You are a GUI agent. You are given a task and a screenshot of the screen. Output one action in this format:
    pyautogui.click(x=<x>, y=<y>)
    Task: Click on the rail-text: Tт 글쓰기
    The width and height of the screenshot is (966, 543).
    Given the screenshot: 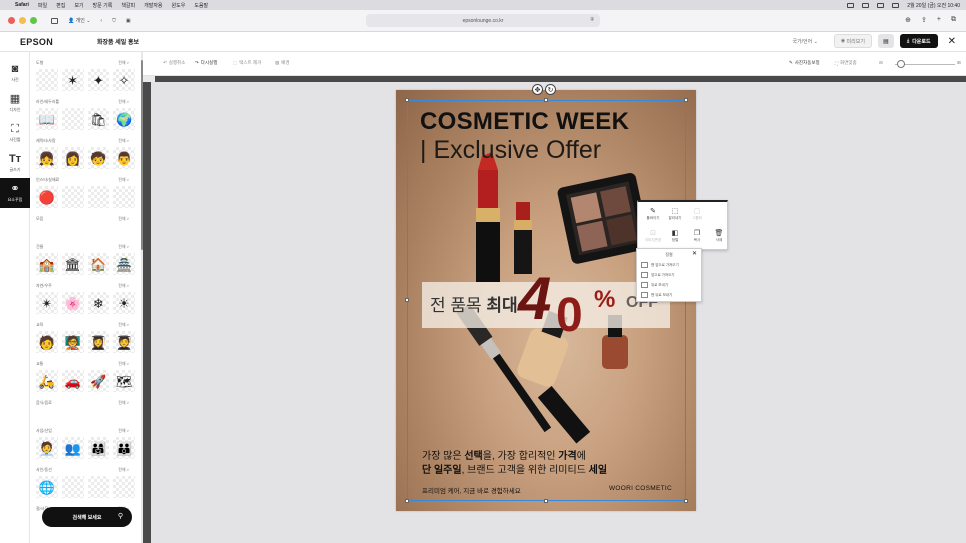 What is the action you would take?
    pyautogui.click(x=15, y=163)
    